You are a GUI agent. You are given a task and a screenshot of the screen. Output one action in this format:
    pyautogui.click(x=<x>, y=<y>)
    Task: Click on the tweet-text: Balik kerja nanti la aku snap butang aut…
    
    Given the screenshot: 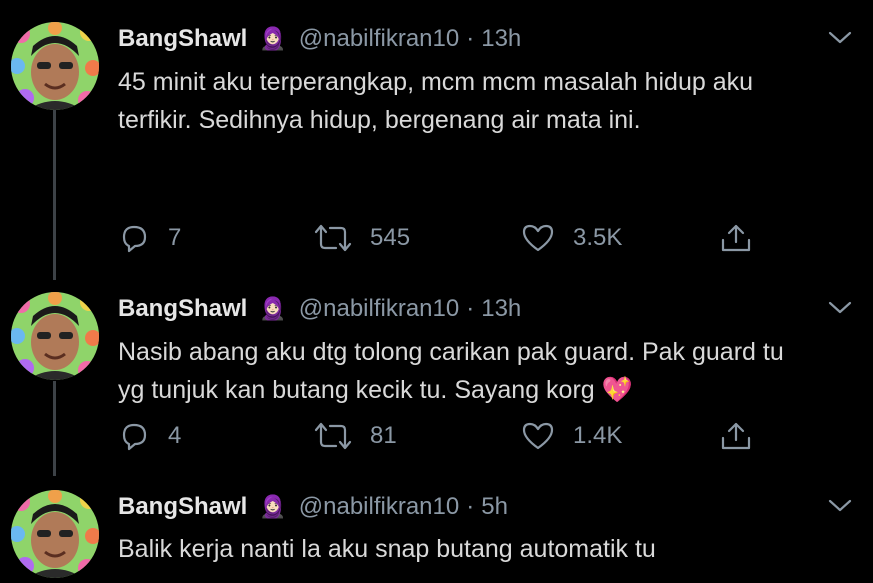 What is the action you would take?
    pyautogui.click(x=483, y=549)
    